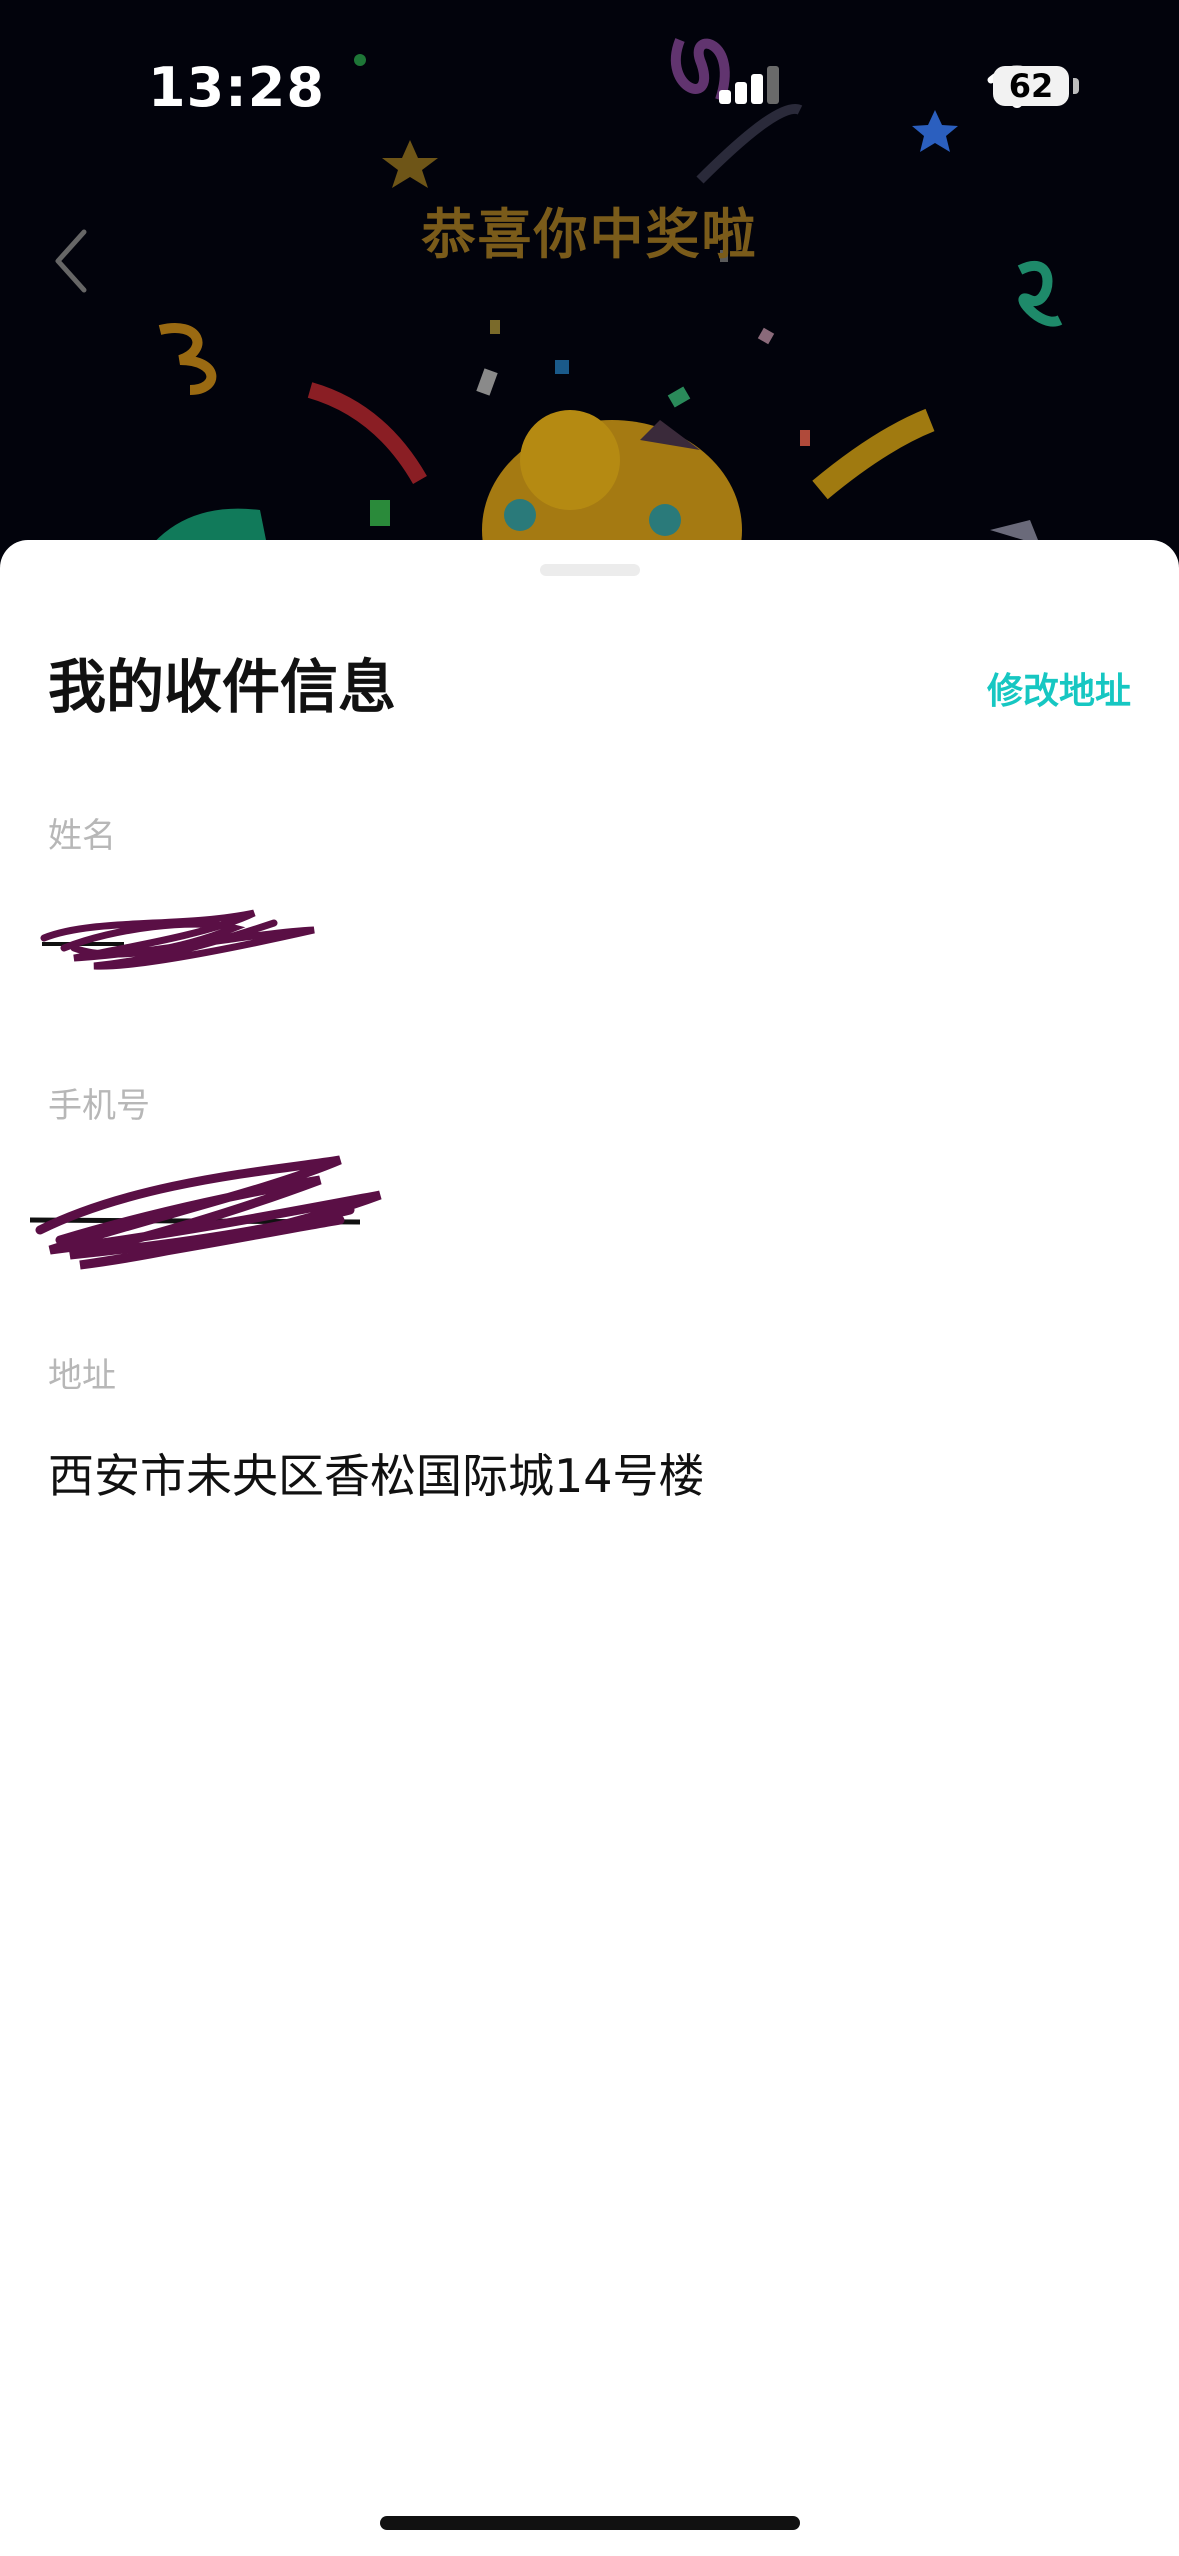 The height and width of the screenshot is (2556, 1179). I want to click on battery-level: 62, so click(1031, 86).